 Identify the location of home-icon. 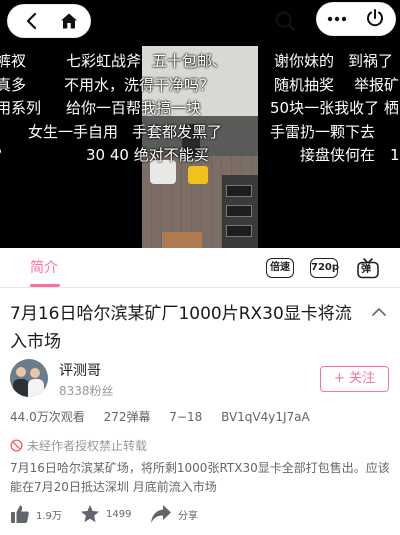
(69, 21).